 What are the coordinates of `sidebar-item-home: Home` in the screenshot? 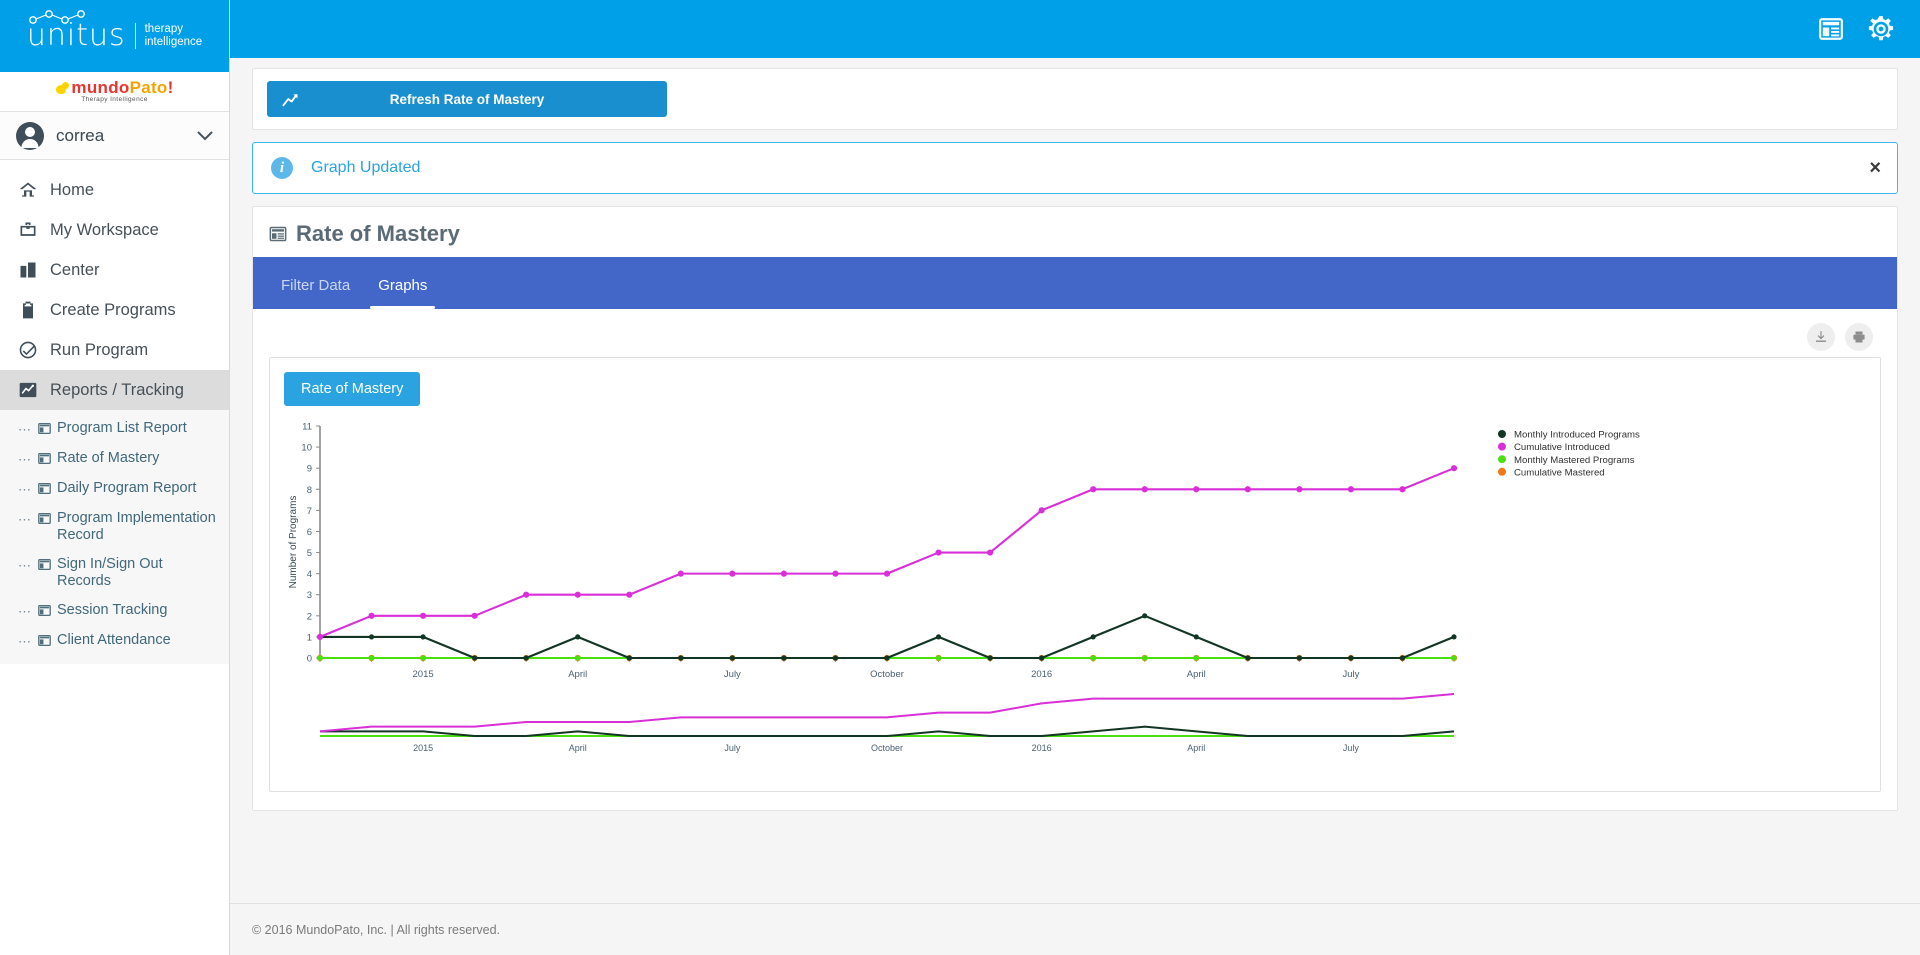 It's located at (114, 190).